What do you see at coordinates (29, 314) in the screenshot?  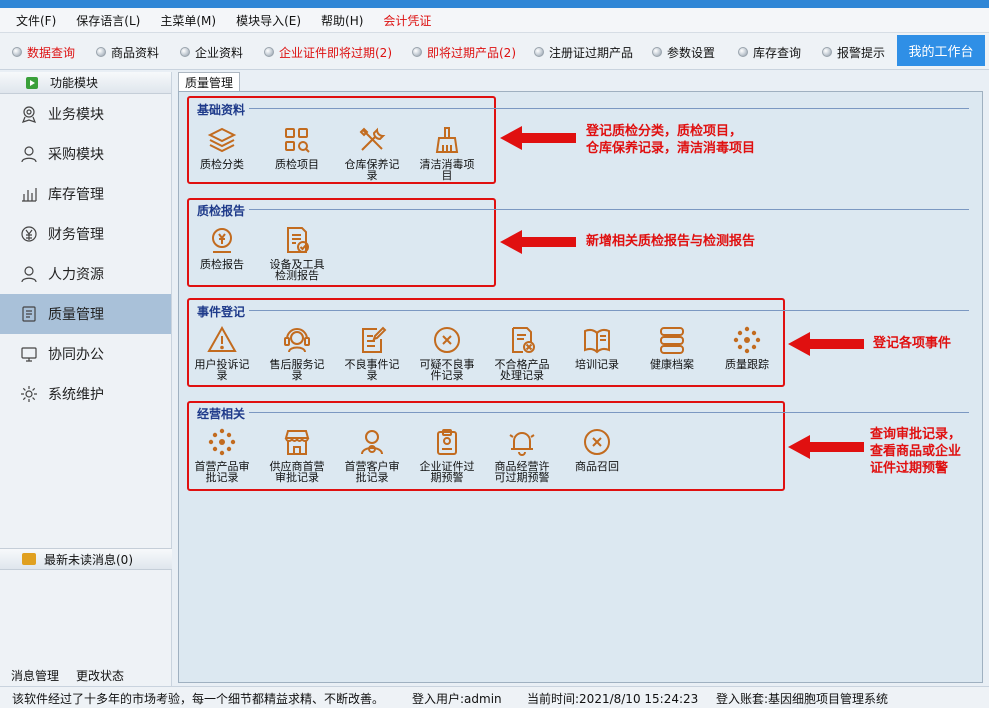 I see `document-icon` at bounding box center [29, 314].